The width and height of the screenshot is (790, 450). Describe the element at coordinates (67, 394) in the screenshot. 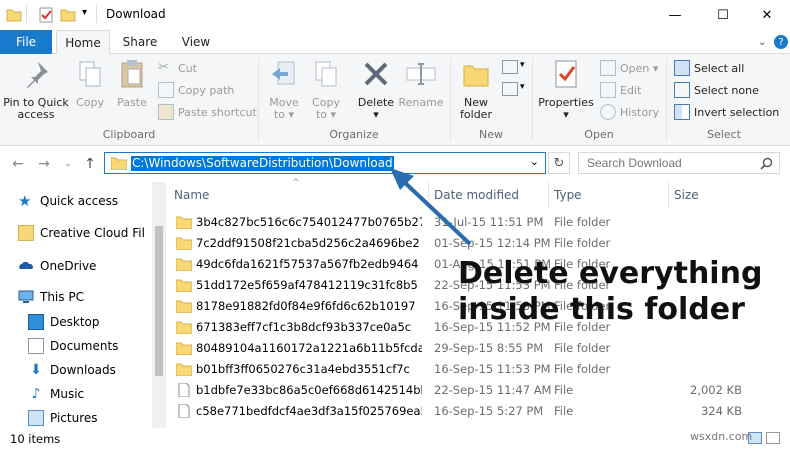

I see `nav-label: Music` at that location.